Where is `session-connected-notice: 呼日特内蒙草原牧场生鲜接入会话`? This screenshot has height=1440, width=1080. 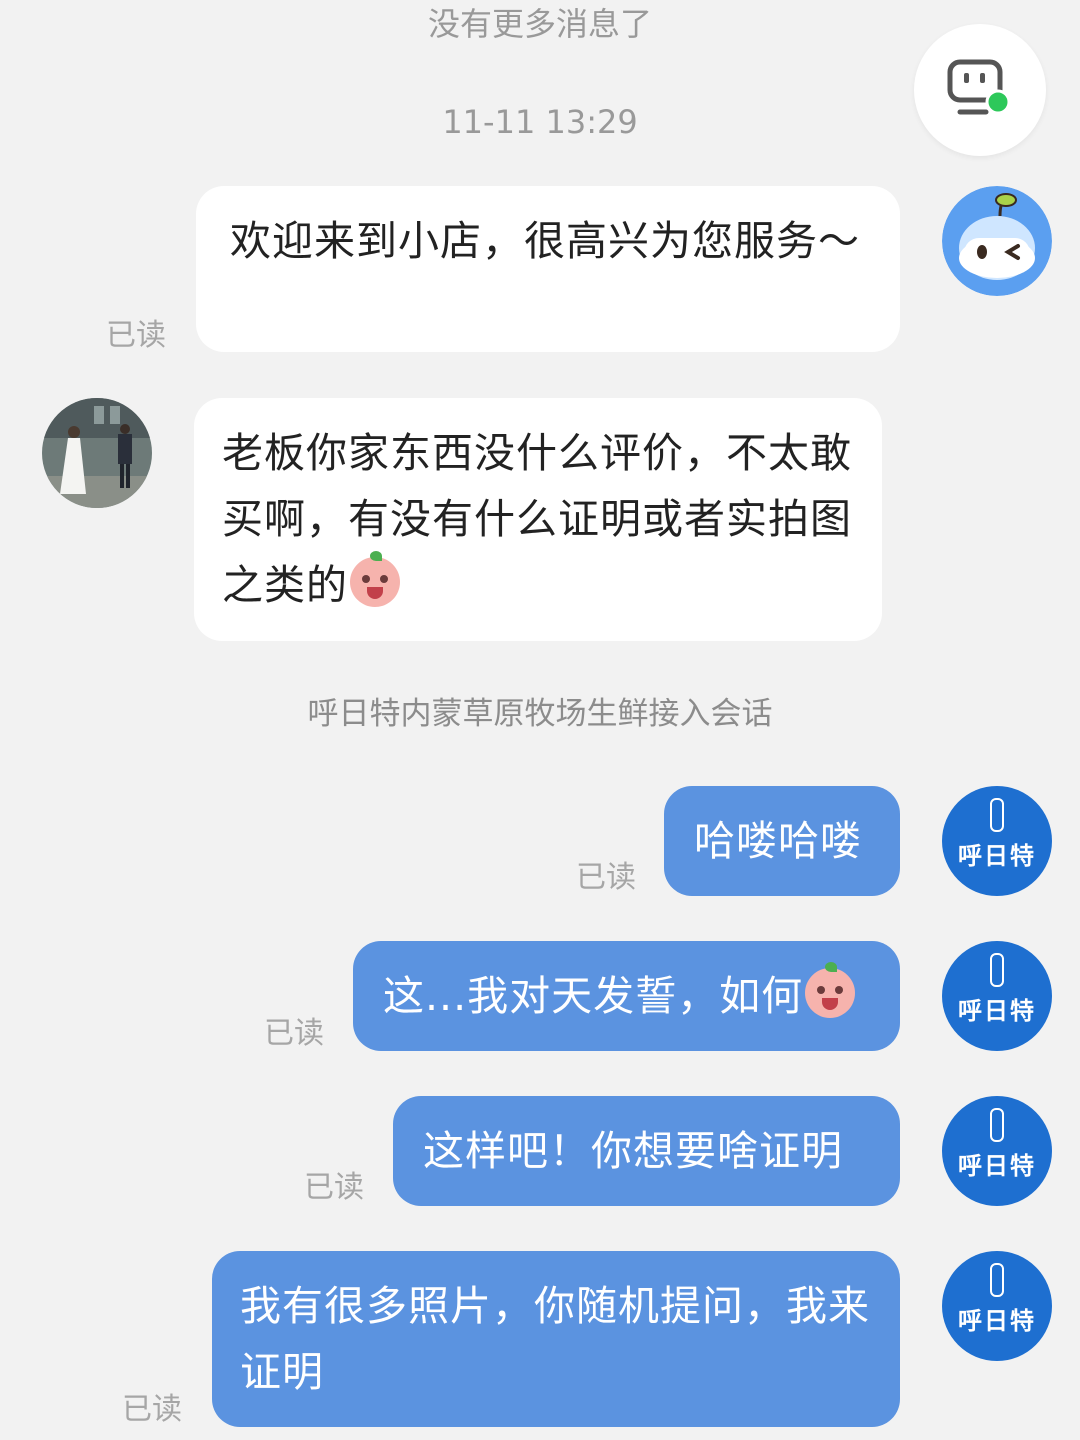 session-connected-notice: 呼日特内蒙草原牧场生鲜接入会话 is located at coordinates (540, 714).